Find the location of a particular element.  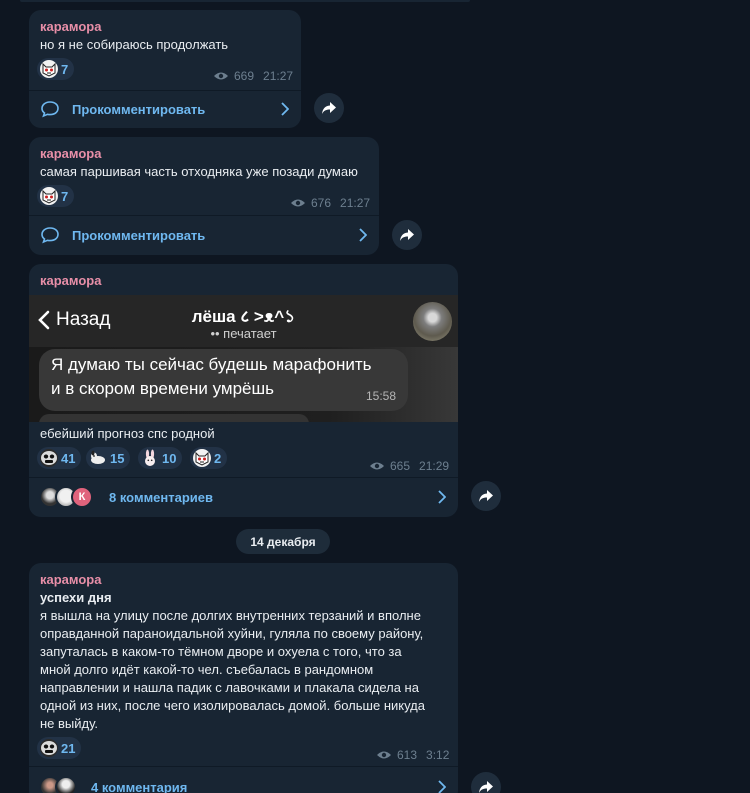

reaction-chip: 41 is located at coordinates (59, 458).